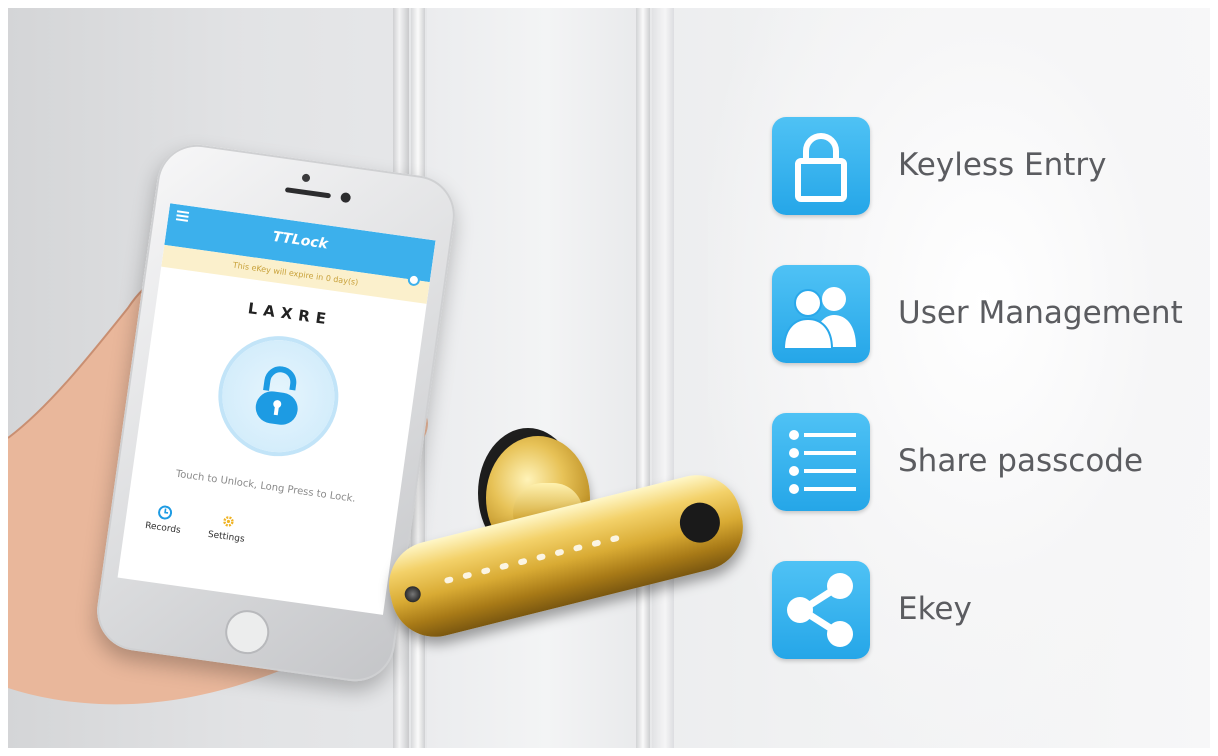 This screenshot has width=1218, height=756. I want to click on feature-keyless-entry: Keyless Entry, so click(991, 166).